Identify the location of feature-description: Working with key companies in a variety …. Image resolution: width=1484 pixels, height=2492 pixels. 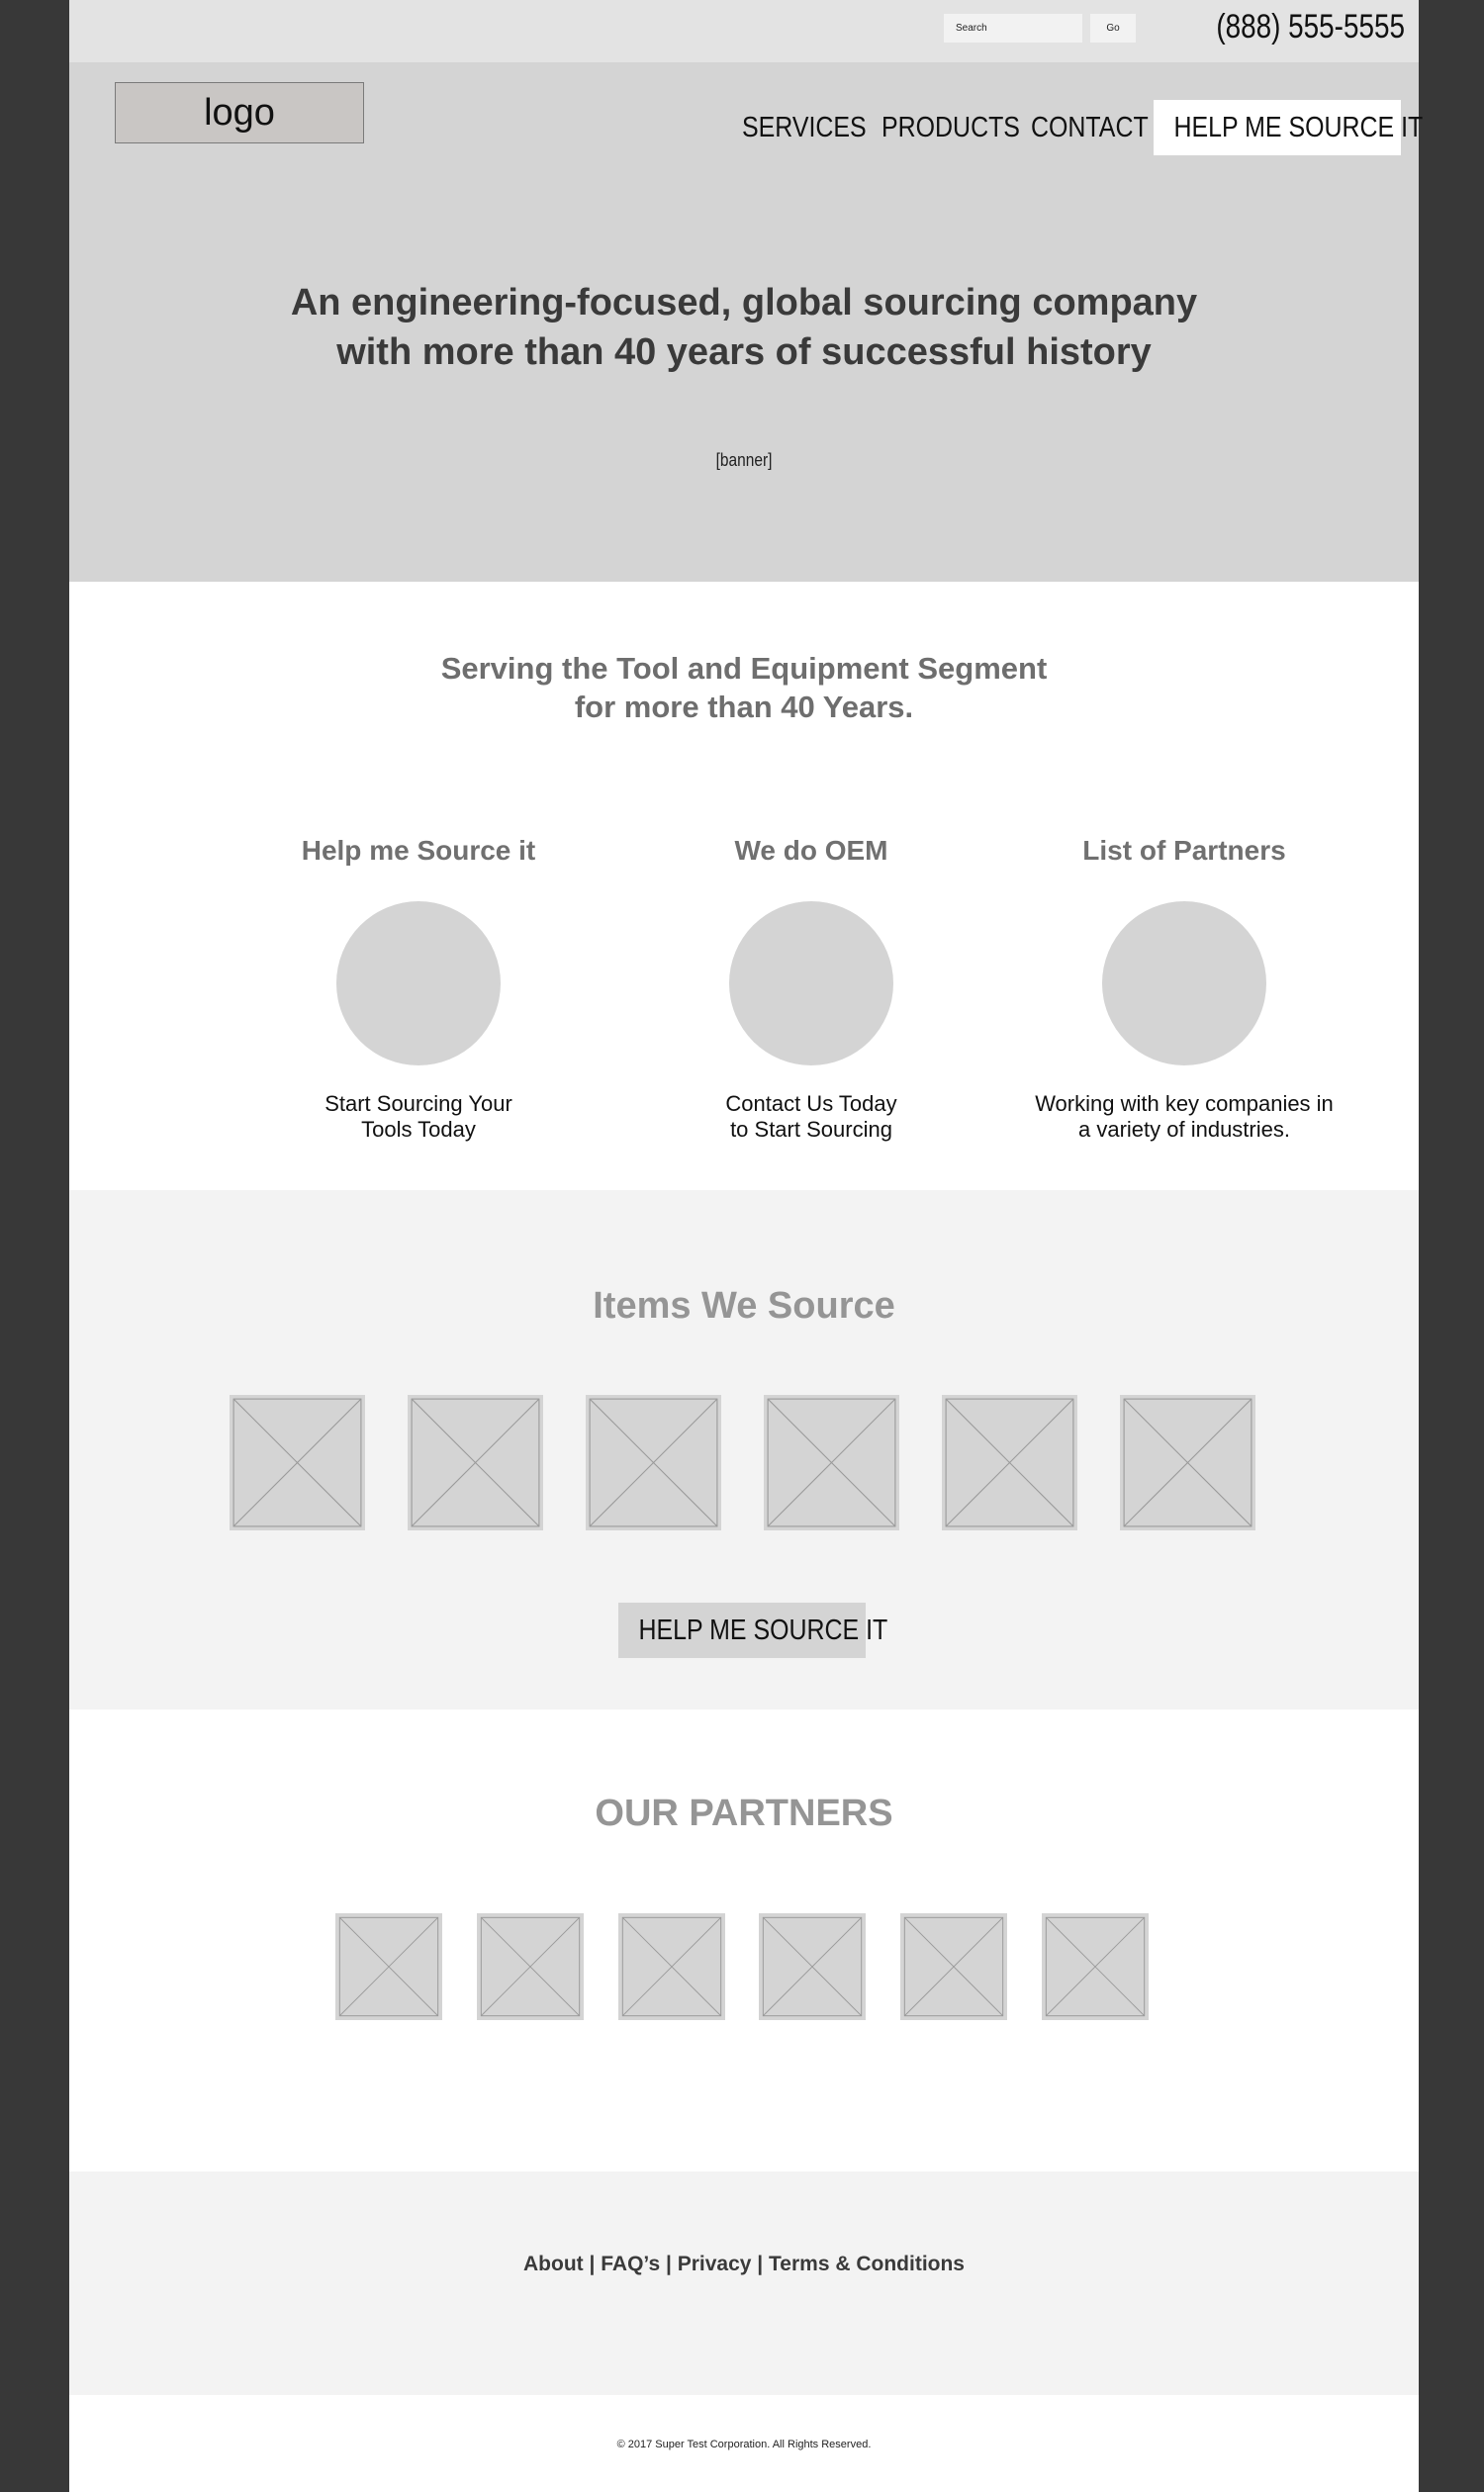
(1184, 1117).